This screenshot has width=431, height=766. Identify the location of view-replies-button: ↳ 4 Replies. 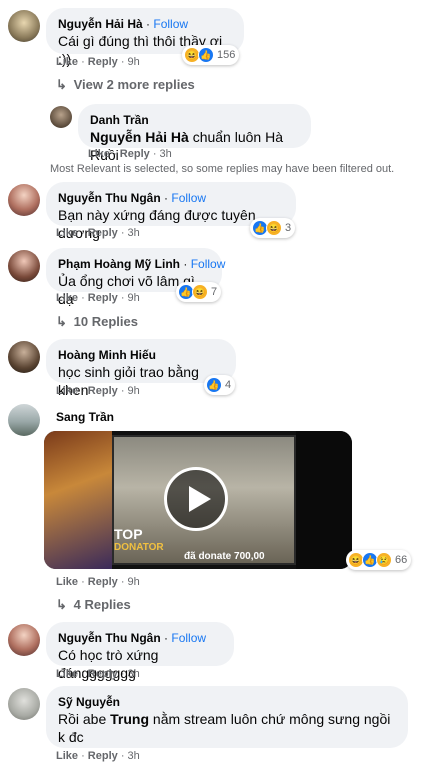
(93, 605).